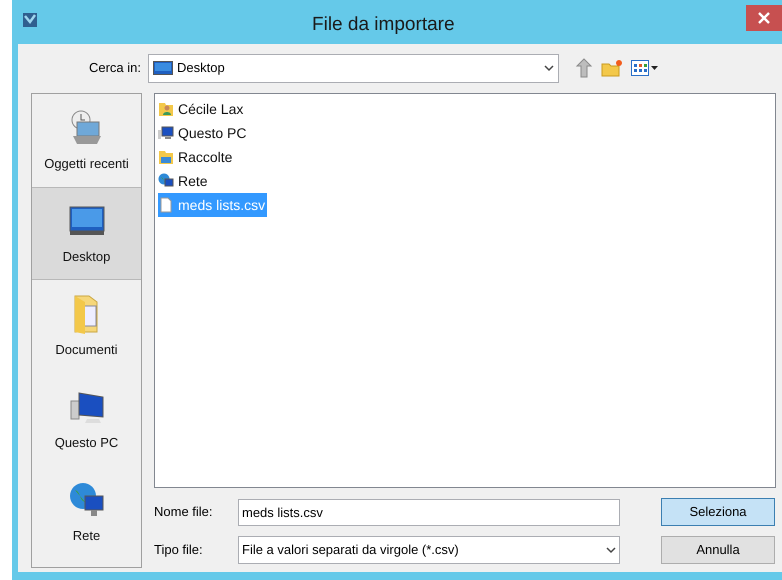 The image size is (782, 580). What do you see at coordinates (166, 109) in the screenshot?
I see `user-folder-icon` at bounding box center [166, 109].